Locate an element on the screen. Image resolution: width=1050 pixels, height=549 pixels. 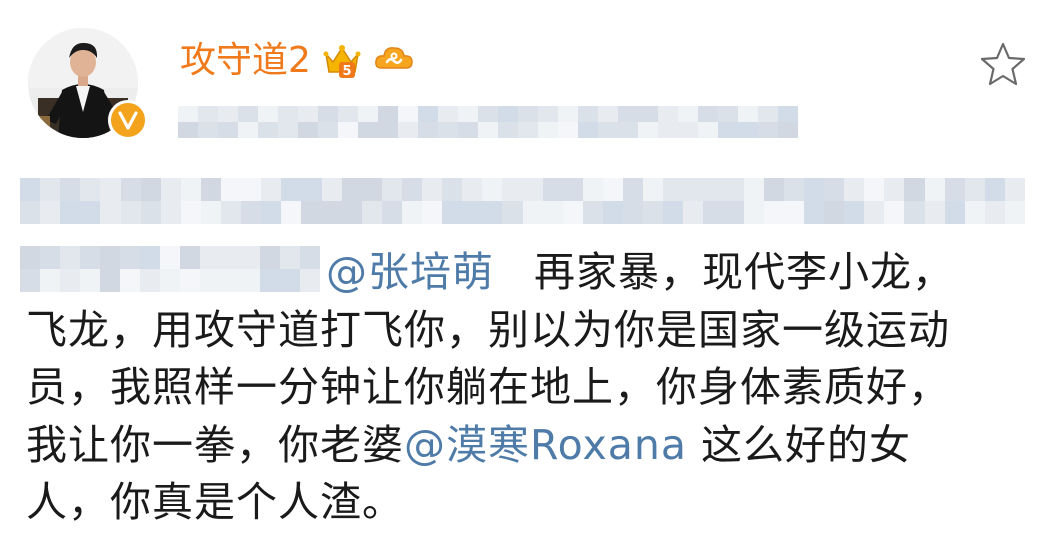
verified-badge is located at coordinates (128, 120).